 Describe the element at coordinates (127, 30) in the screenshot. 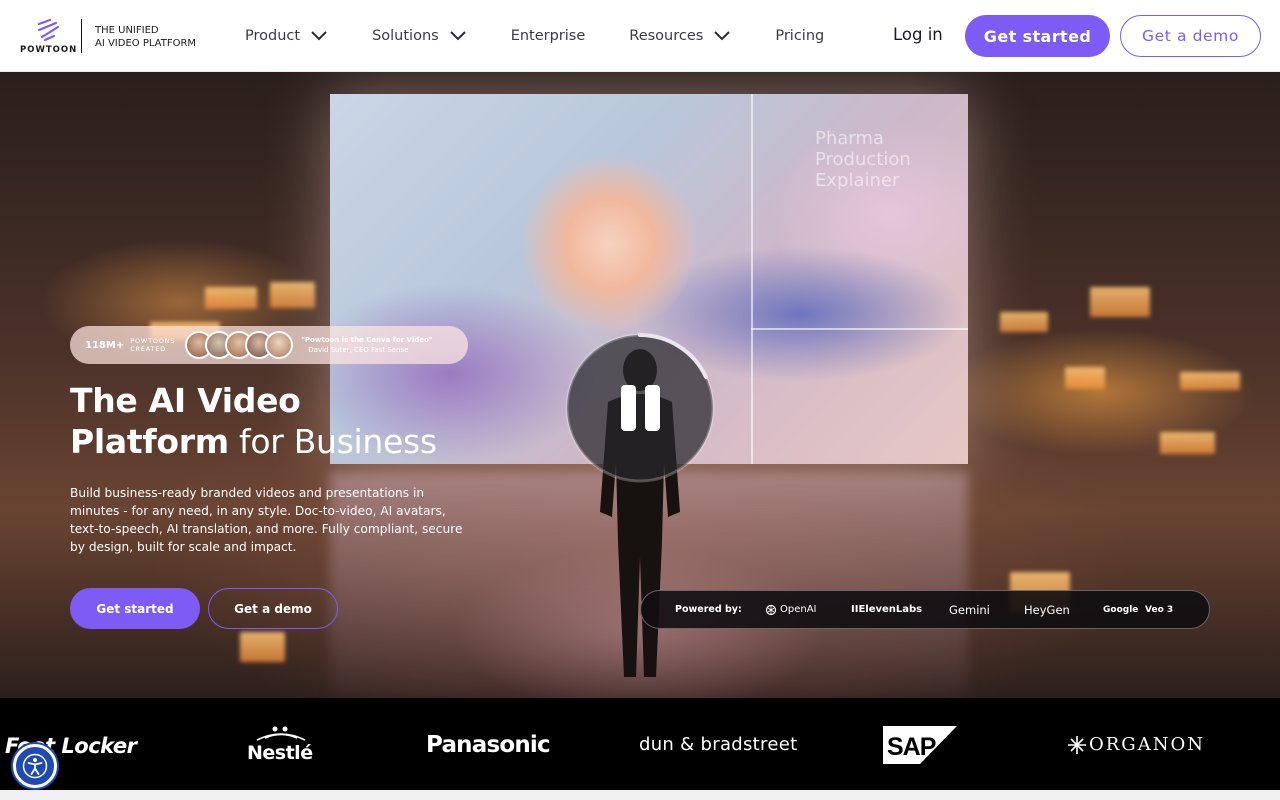

I see `tagline-line-1: THE UNIFIED` at that location.